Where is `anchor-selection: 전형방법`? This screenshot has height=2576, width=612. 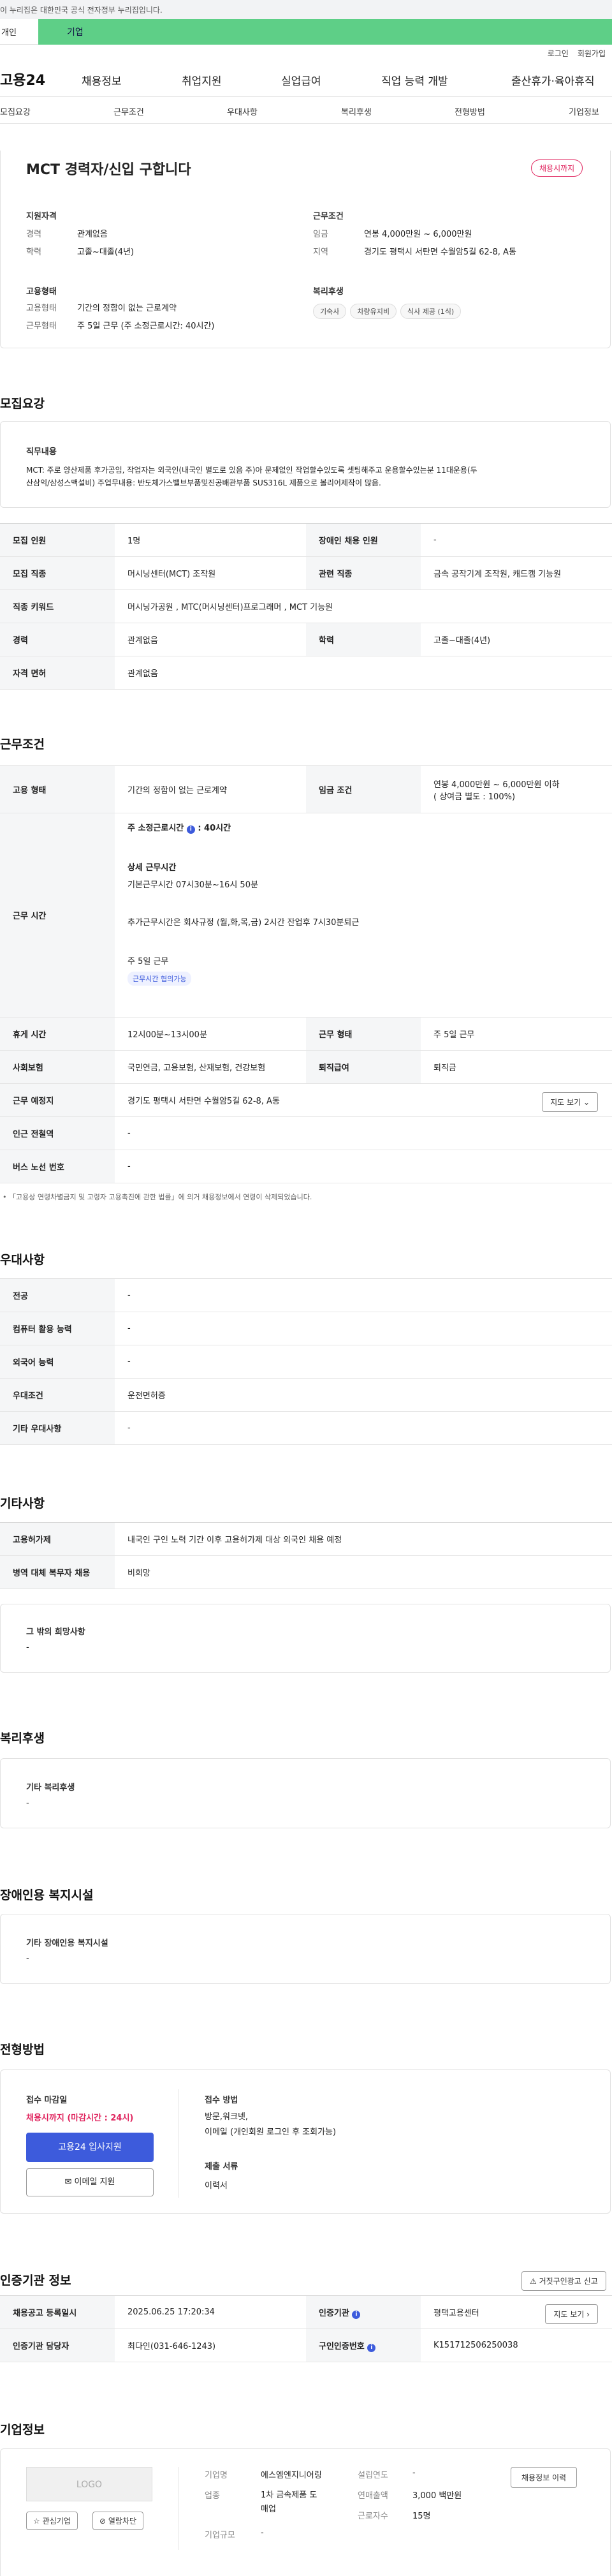
anchor-selection: 전형방법 is located at coordinates (470, 111).